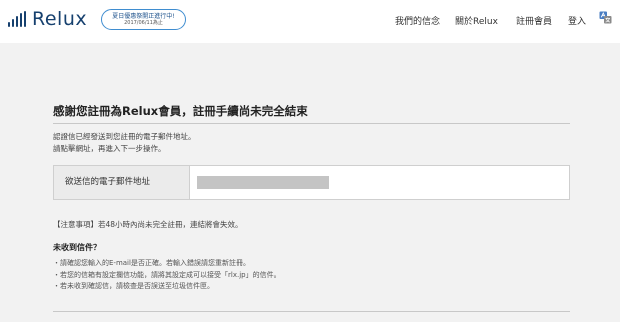  Describe the element at coordinates (379, 182) in the screenshot. I see `email-value` at that location.